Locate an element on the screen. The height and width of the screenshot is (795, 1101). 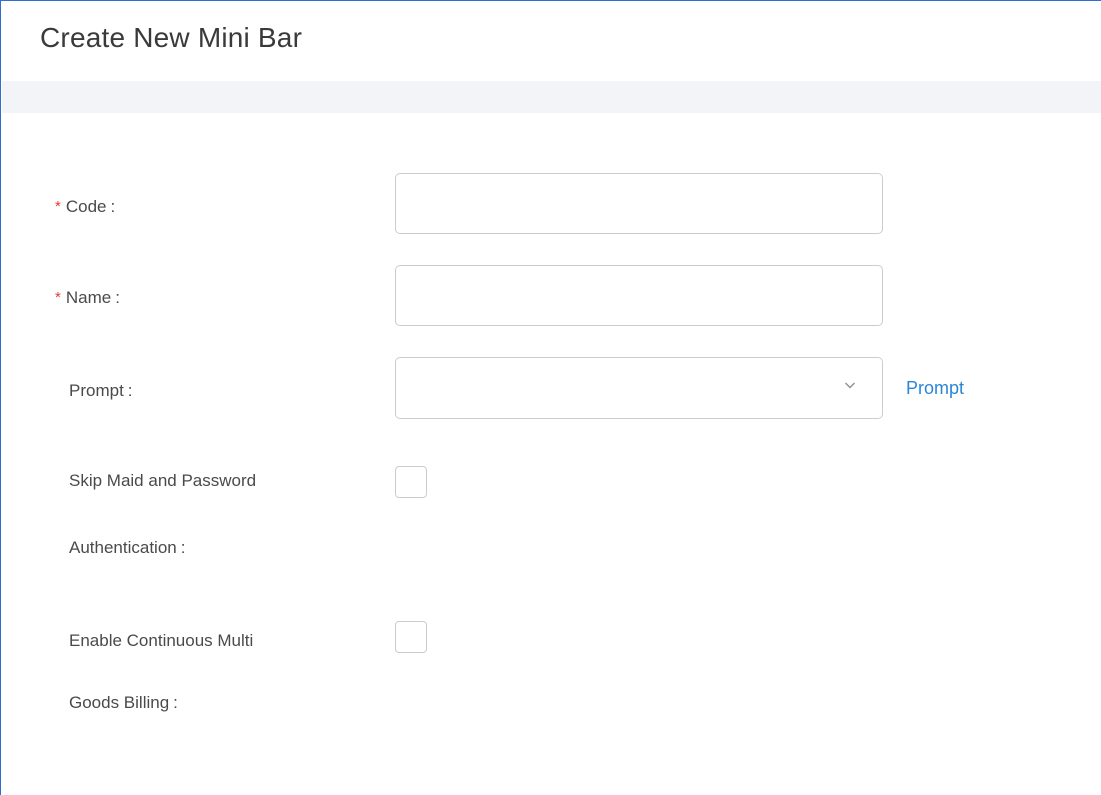
skip-maid-auth-label-line2: Authentication: is located at coordinates (127, 548).